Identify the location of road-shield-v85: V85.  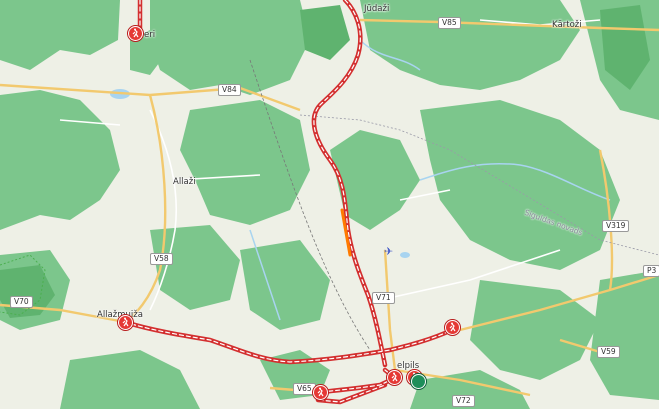
(449, 23).